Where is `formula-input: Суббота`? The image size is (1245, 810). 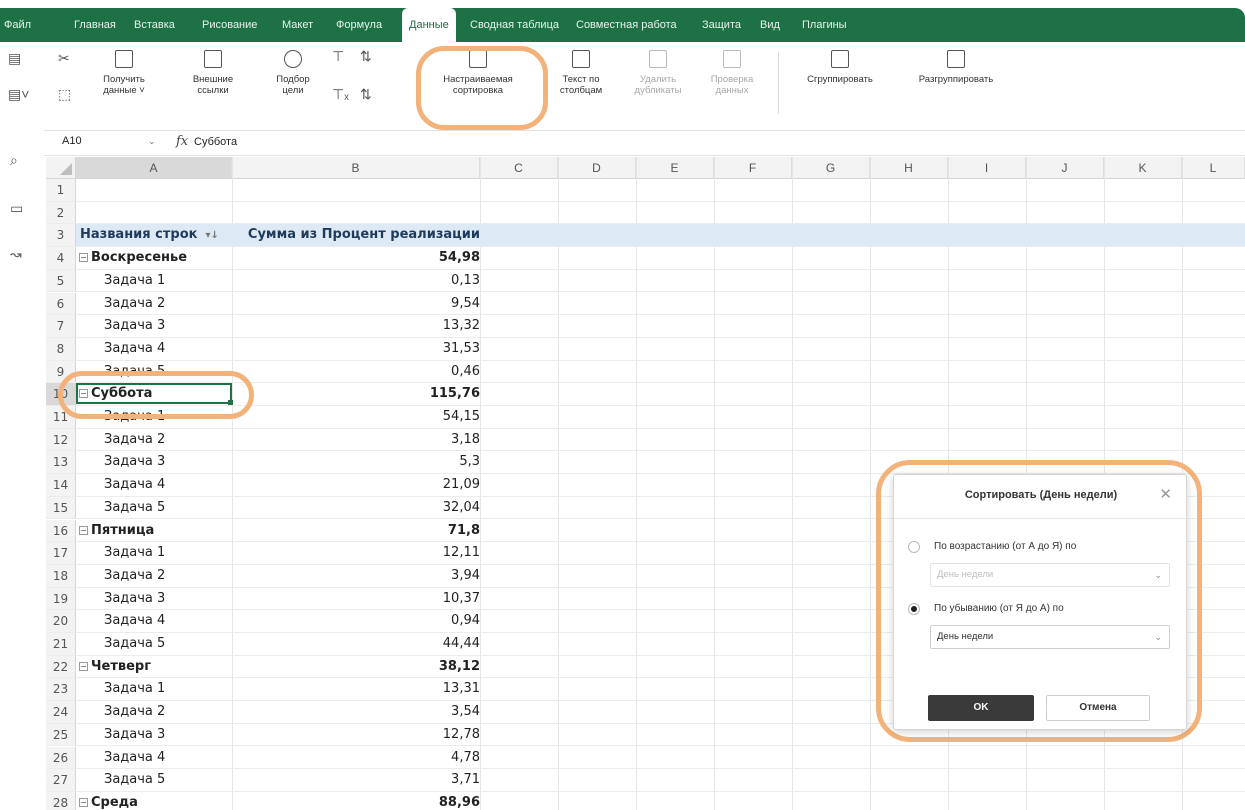
formula-input: Суббота is located at coordinates (215, 142).